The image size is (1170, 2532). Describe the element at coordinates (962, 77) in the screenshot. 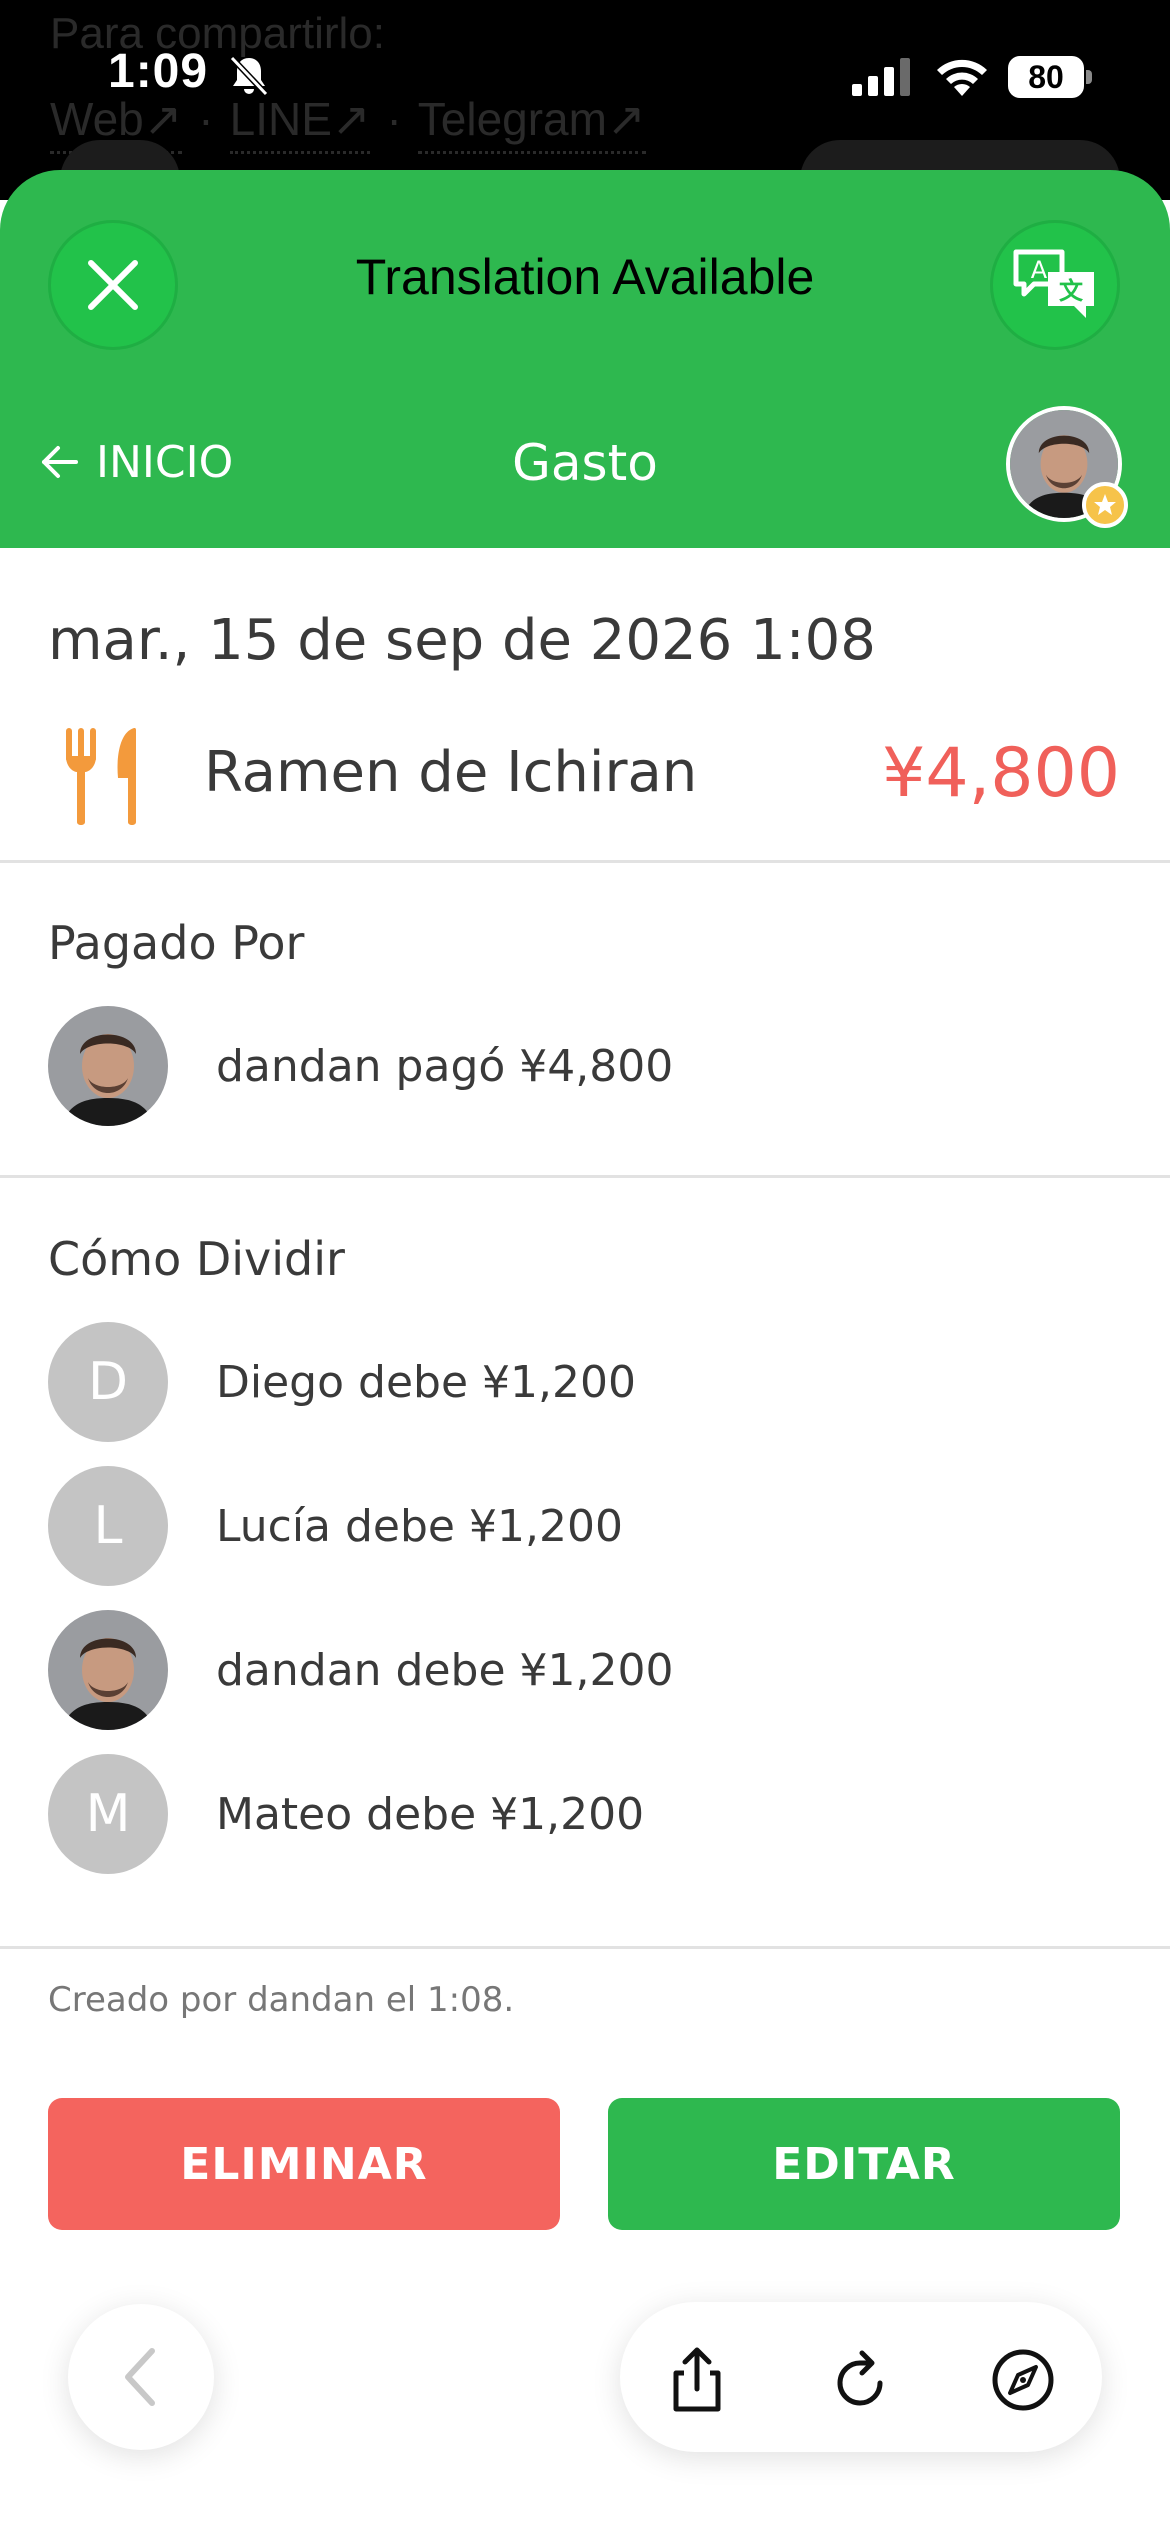

I see `wifi-icon` at that location.